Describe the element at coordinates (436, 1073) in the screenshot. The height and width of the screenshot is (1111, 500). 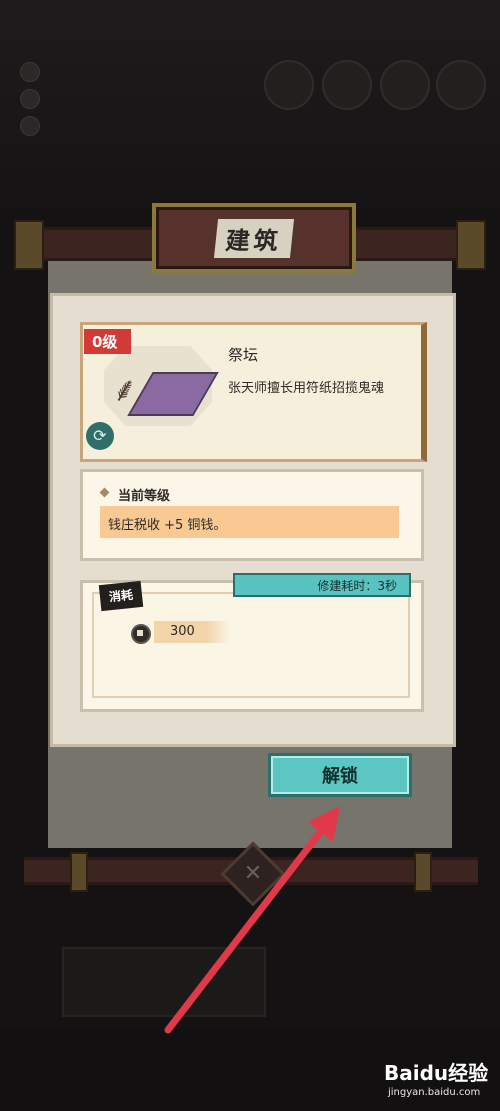
I see `baidu-watermark: Baidu经验` at that location.